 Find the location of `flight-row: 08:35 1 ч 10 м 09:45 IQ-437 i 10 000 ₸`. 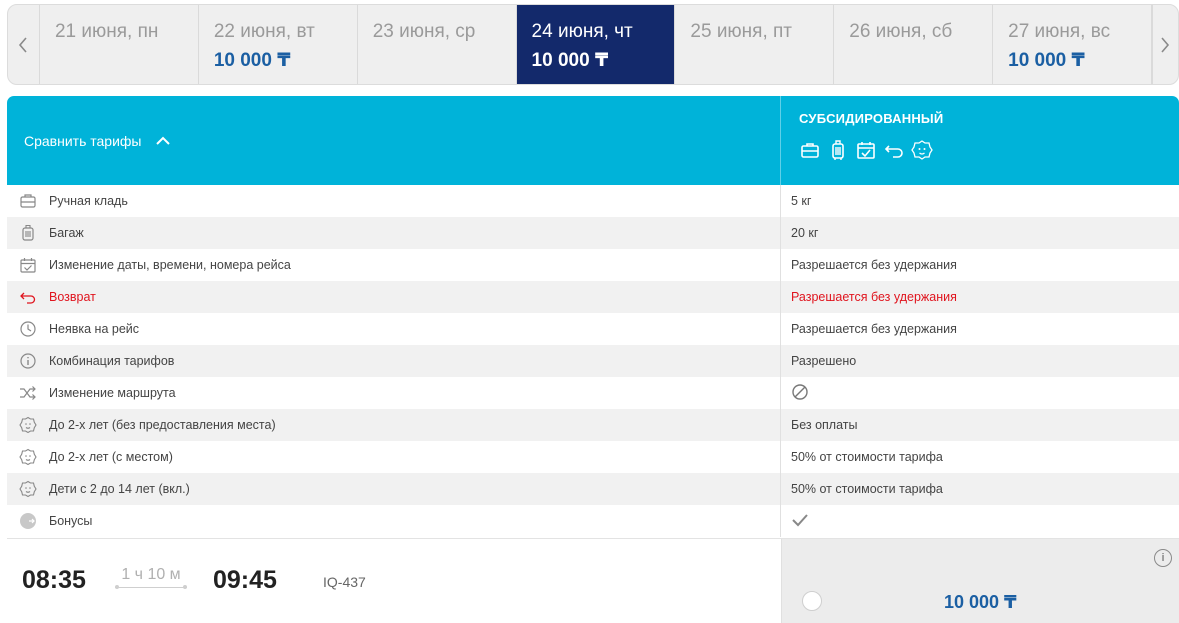

flight-row: 08:35 1 ч 10 м 09:45 IQ-437 i 10 000 ₸ is located at coordinates (593, 580).